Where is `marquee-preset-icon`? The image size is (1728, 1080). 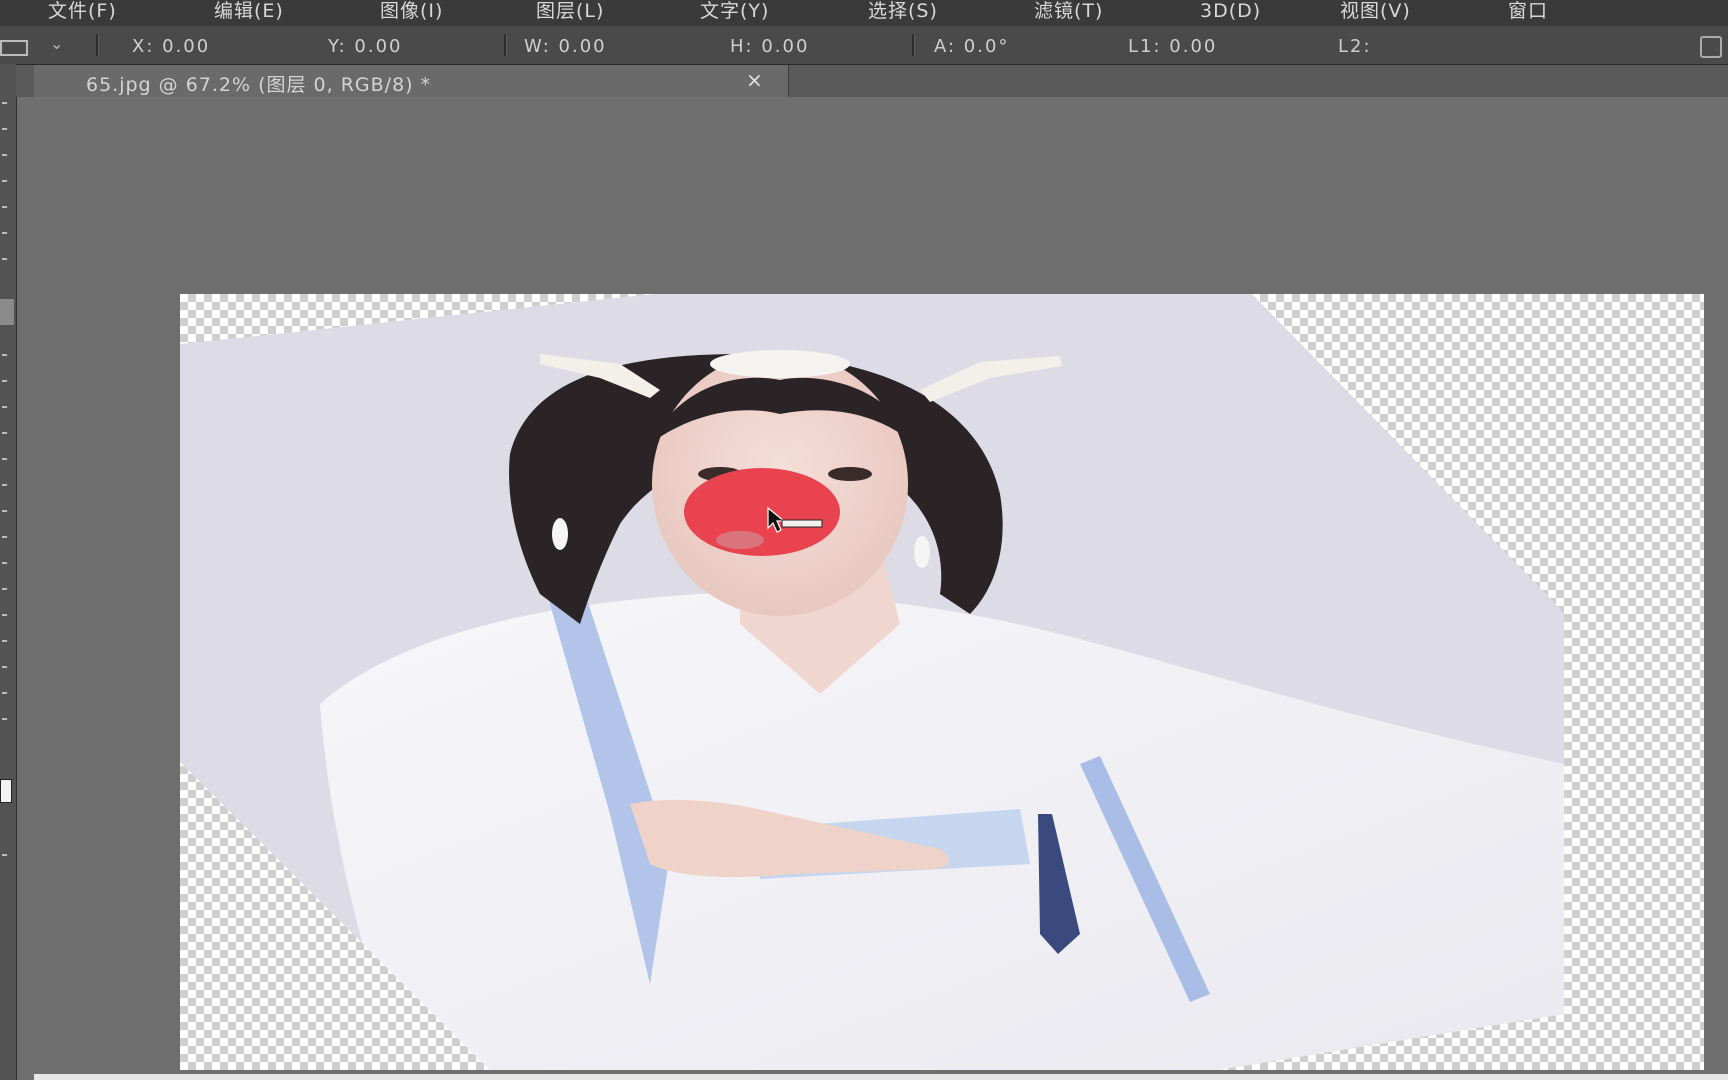 marquee-preset-icon is located at coordinates (14, 48).